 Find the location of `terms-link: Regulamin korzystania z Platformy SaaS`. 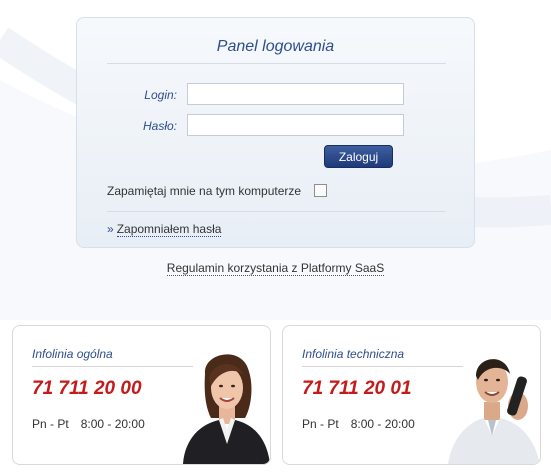

terms-link: Regulamin korzystania z Platformy SaaS is located at coordinates (275, 268).